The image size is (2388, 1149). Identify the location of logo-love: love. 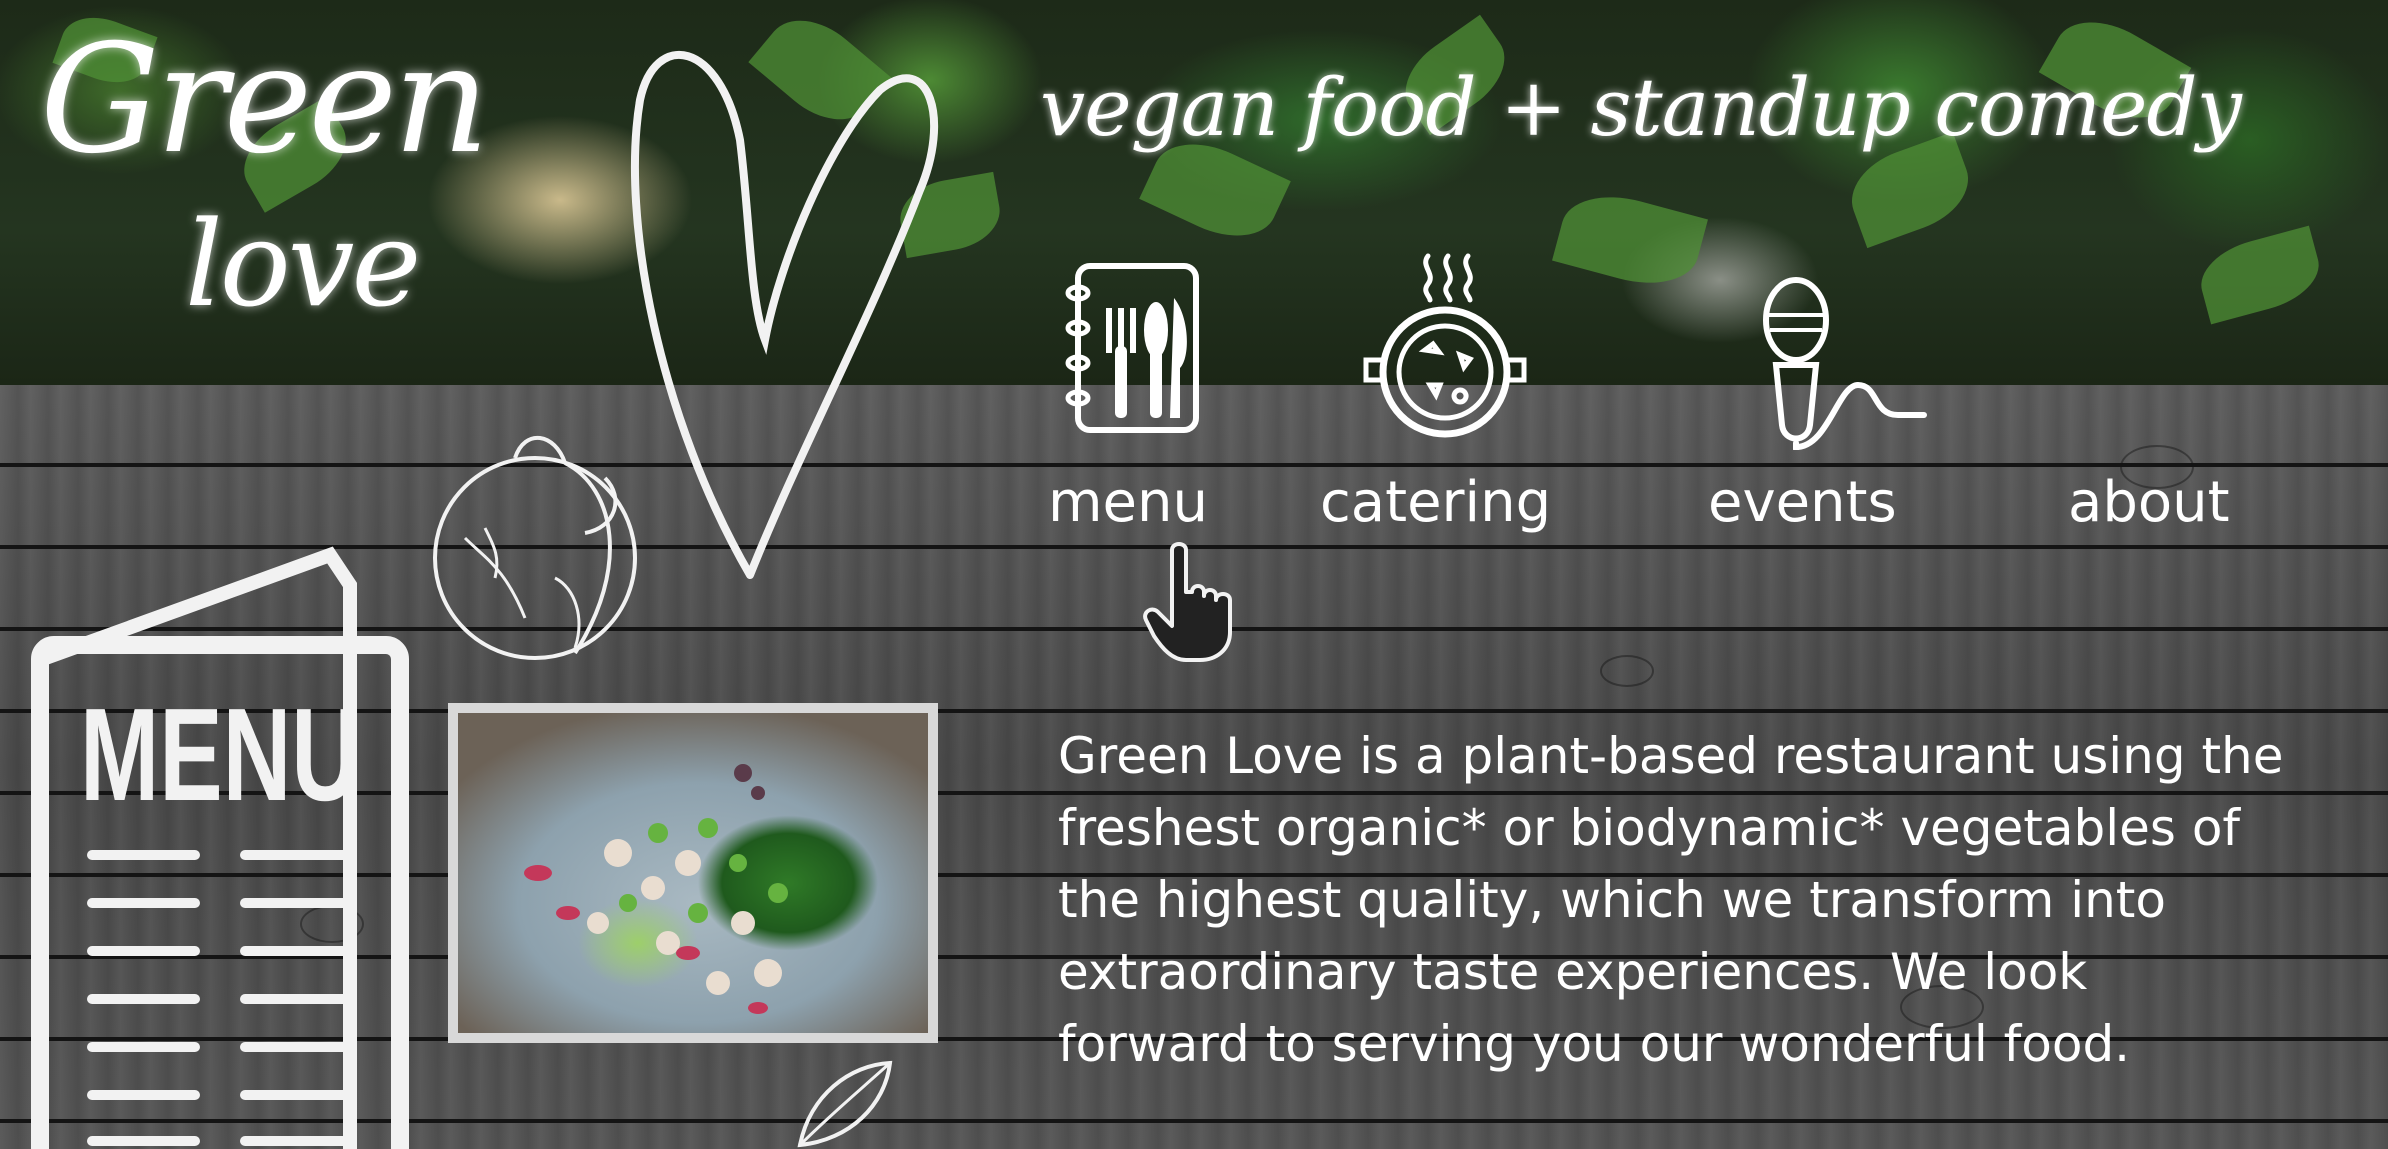
(303, 264).